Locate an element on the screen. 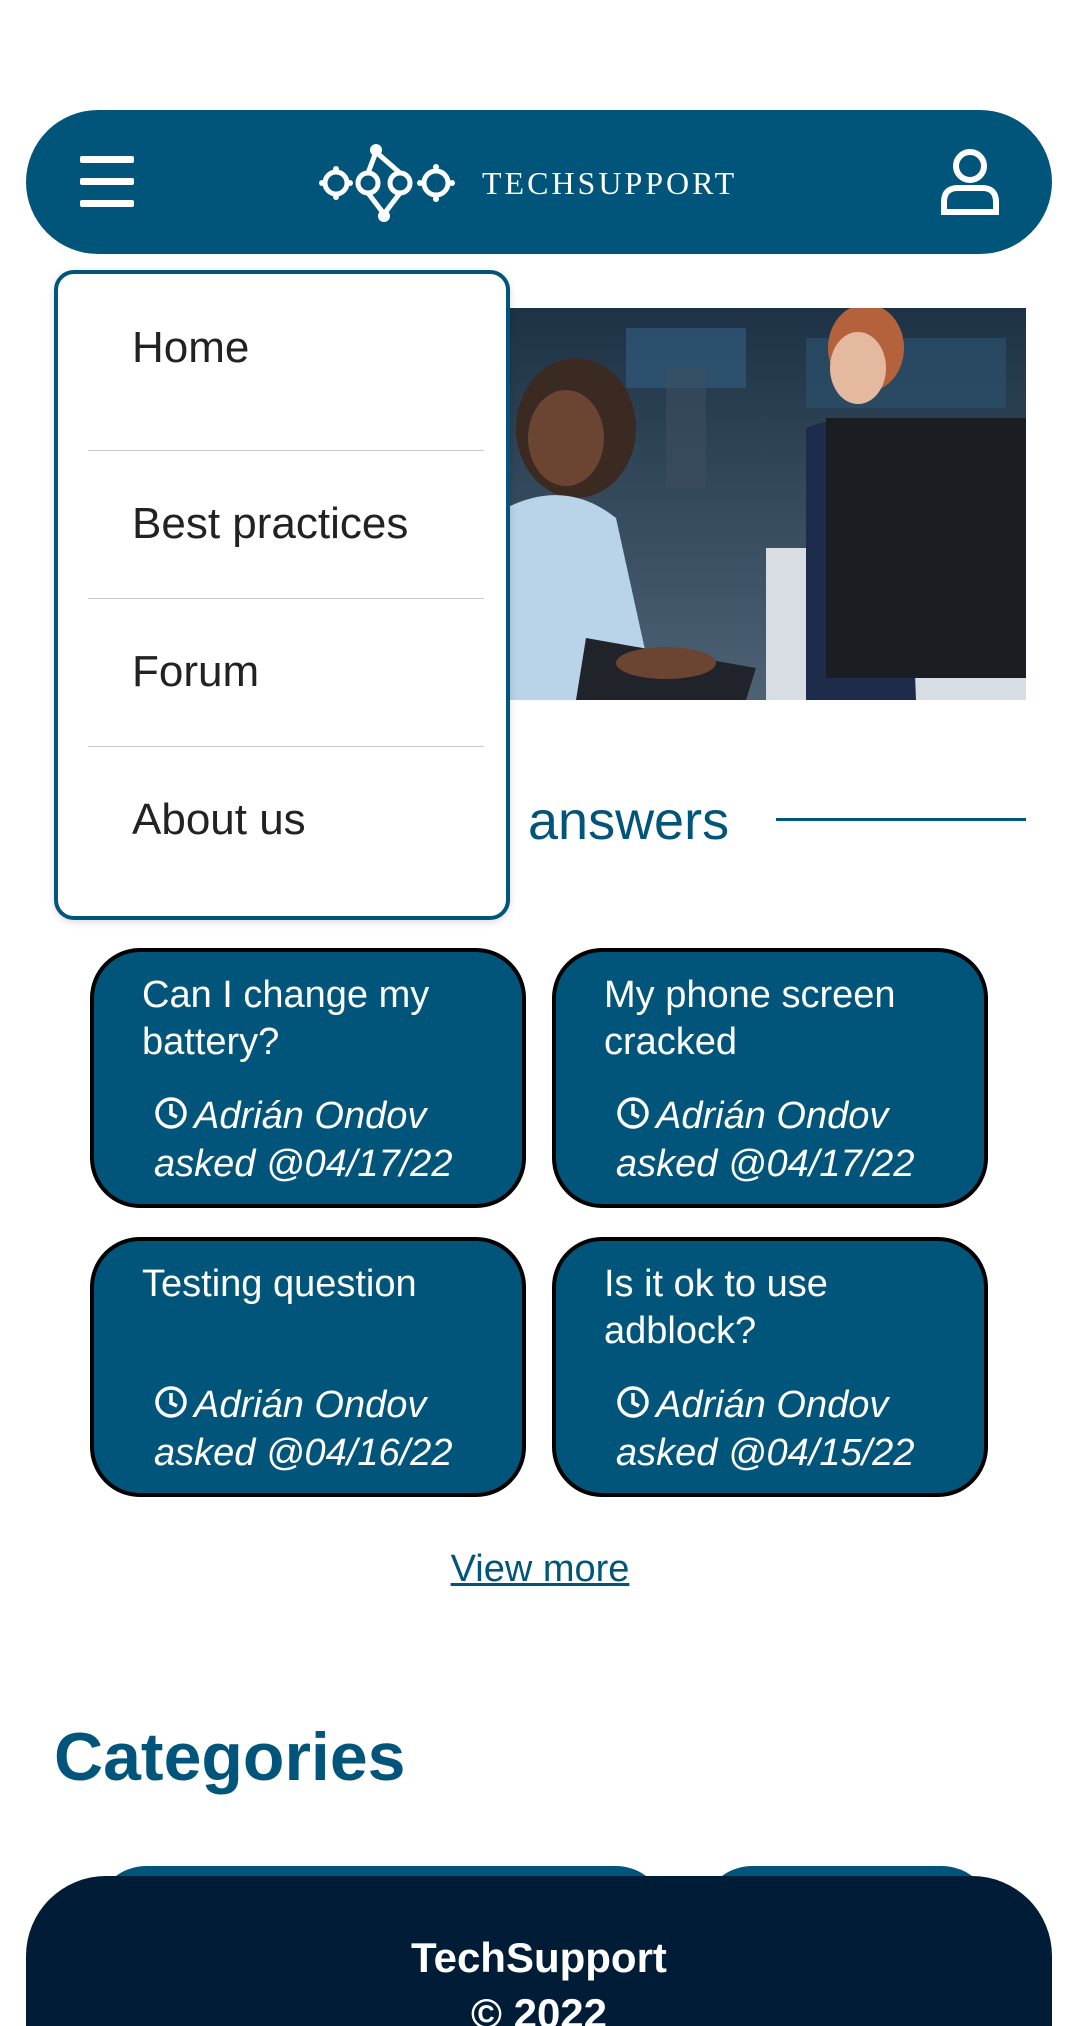  menu-item-best-practices: Best practices is located at coordinates (286, 524).